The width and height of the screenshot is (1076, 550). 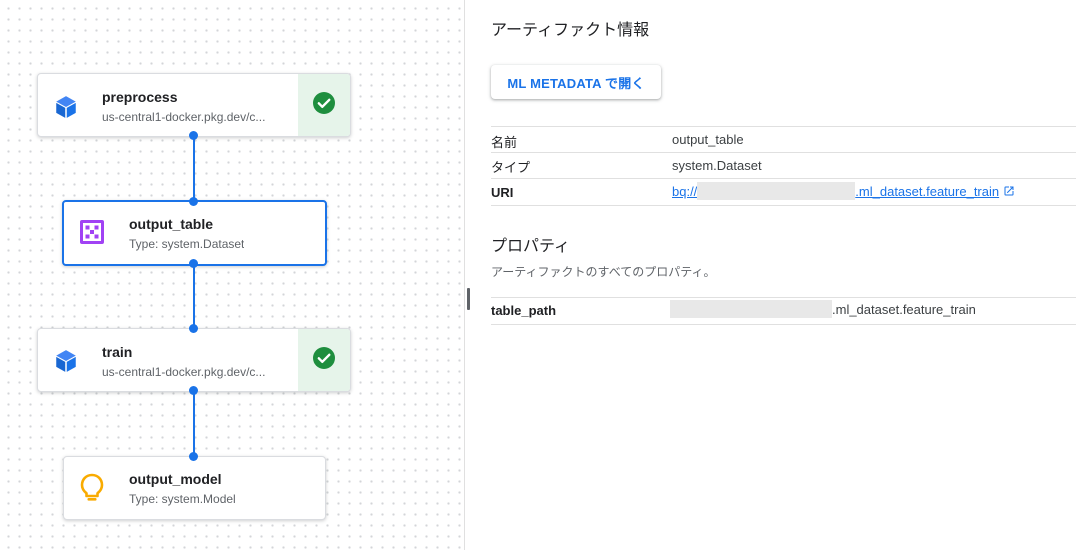 What do you see at coordinates (511, 167) in the screenshot?
I see `info-label-type: タイプ` at bounding box center [511, 167].